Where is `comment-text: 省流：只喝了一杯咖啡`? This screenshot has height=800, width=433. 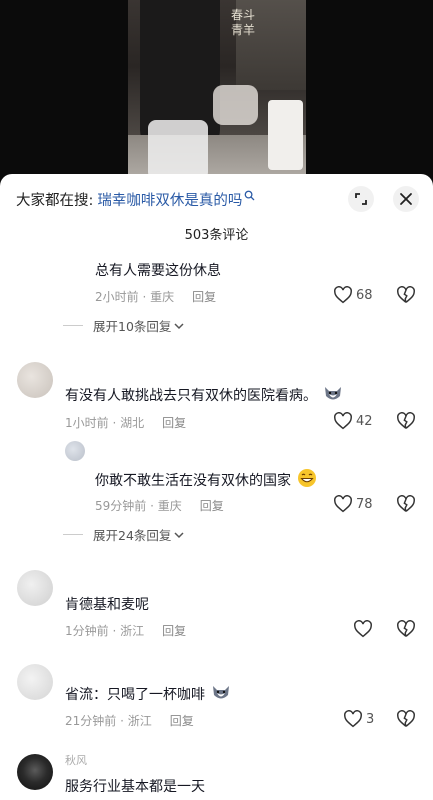
comment-text: 省流：只喝了一杯咖啡 is located at coordinates (148, 694).